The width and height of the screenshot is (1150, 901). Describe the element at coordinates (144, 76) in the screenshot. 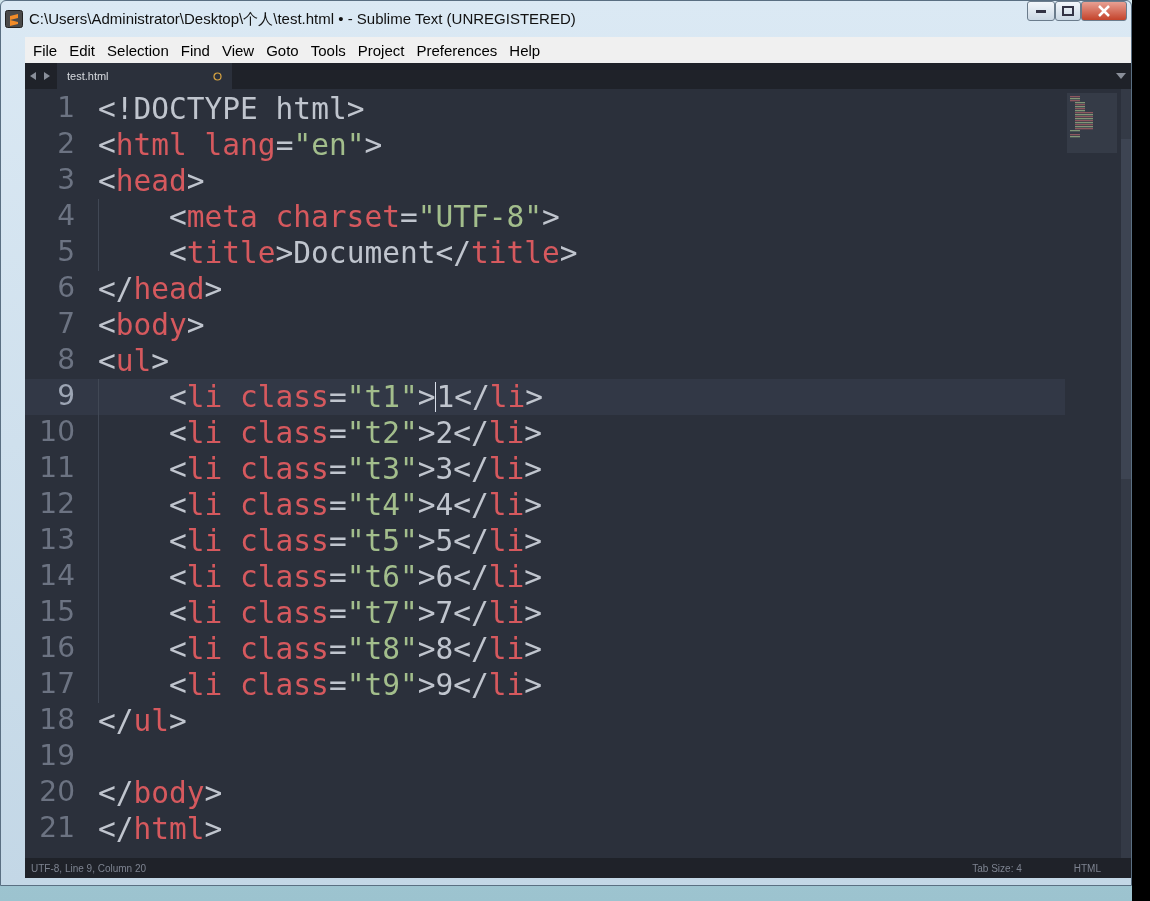

I see `file-tab: test.html` at that location.